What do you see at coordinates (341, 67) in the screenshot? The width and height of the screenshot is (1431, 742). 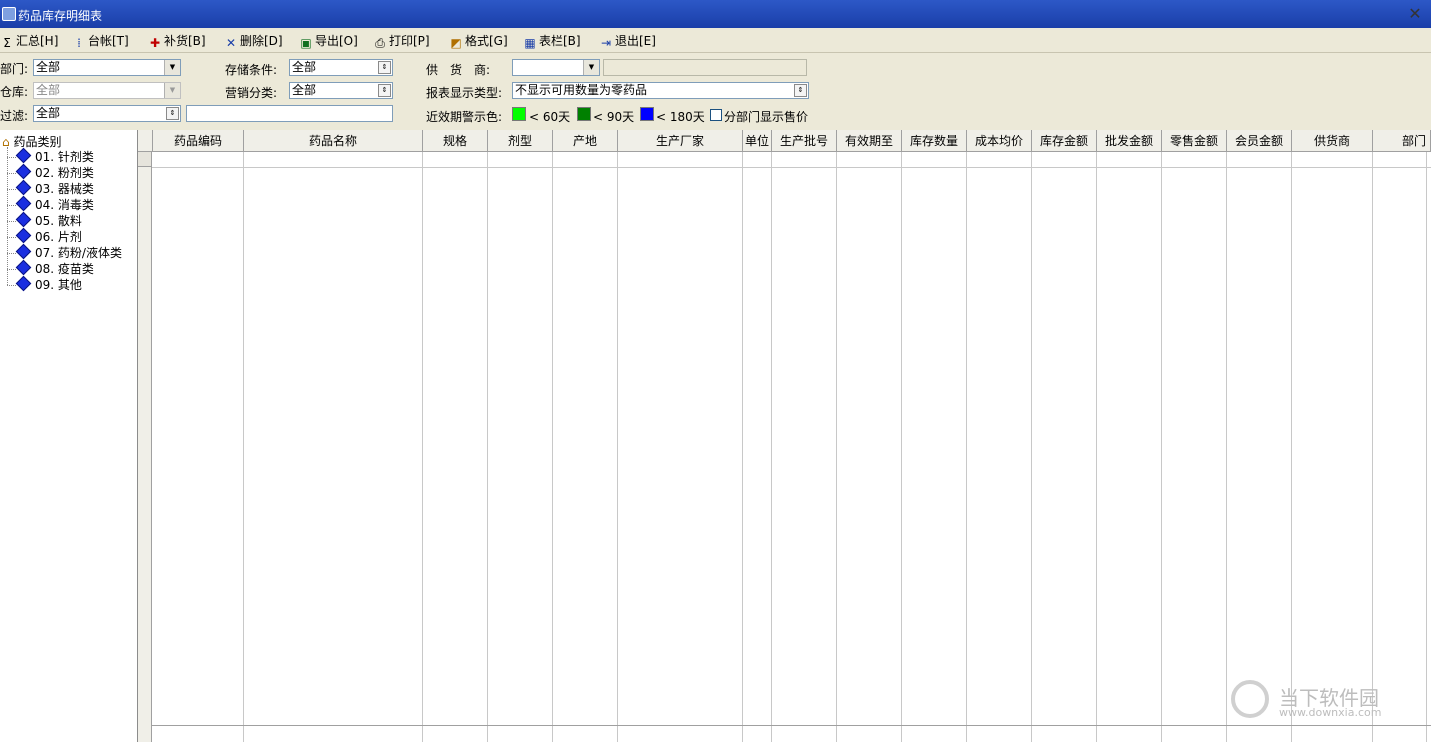 I see `storage-select: 全部 ⇕` at bounding box center [341, 67].